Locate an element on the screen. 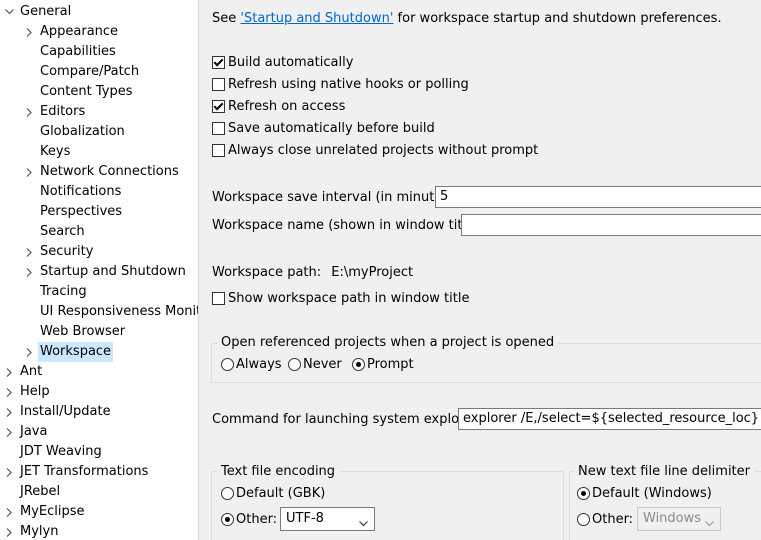  tree-item-label: Keys is located at coordinates (55, 151).